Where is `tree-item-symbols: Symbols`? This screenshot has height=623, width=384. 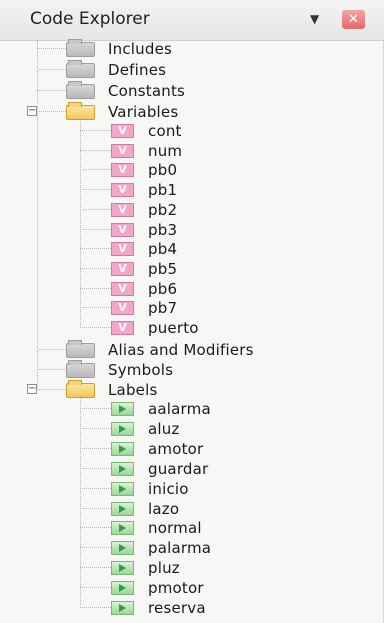 tree-item-symbols: Symbols is located at coordinates (120, 369).